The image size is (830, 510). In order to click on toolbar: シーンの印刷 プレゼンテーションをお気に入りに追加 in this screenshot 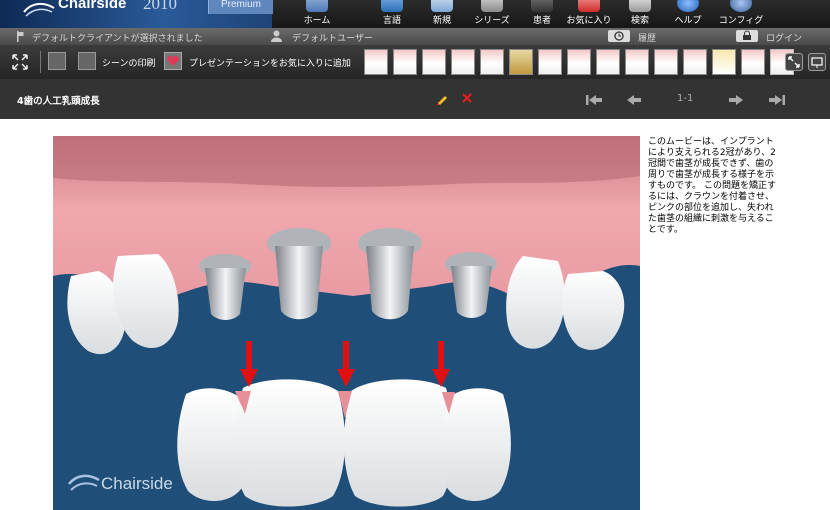, I will do `click(415, 62)`.